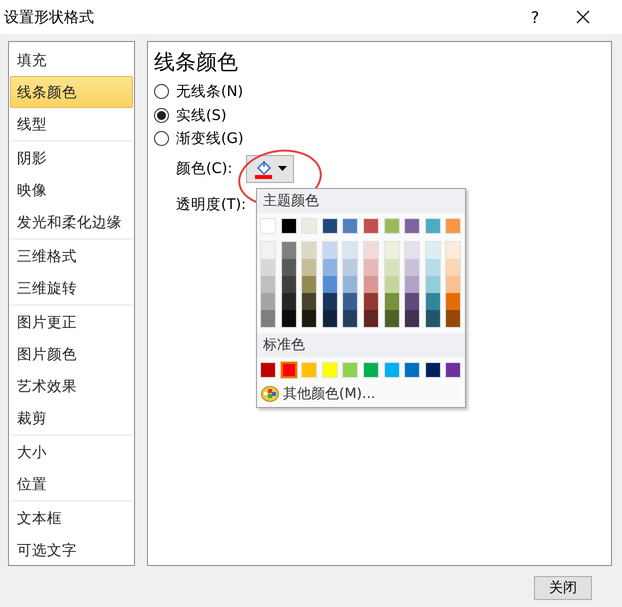 Image resolution: width=622 pixels, height=607 pixels. I want to click on radio-label: 无线条(N), so click(210, 92).